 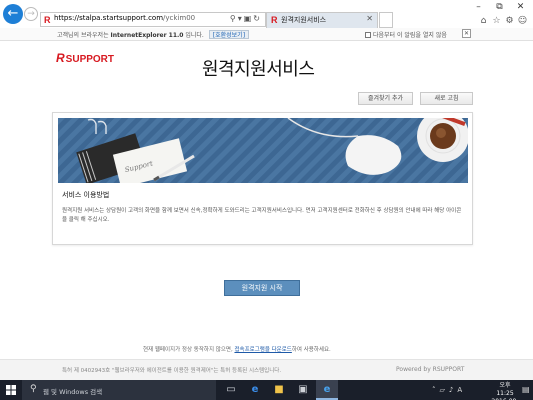 What do you see at coordinates (369, 18) in the screenshot?
I see `close-tab-icon: ✕` at bounding box center [369, 18].